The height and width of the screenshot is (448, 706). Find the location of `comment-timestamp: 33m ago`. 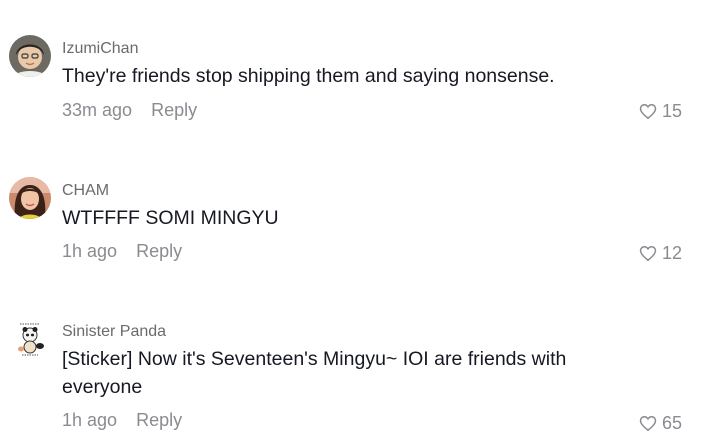

comment-timestamp: 33m ago is located at coordinates (97, 110).